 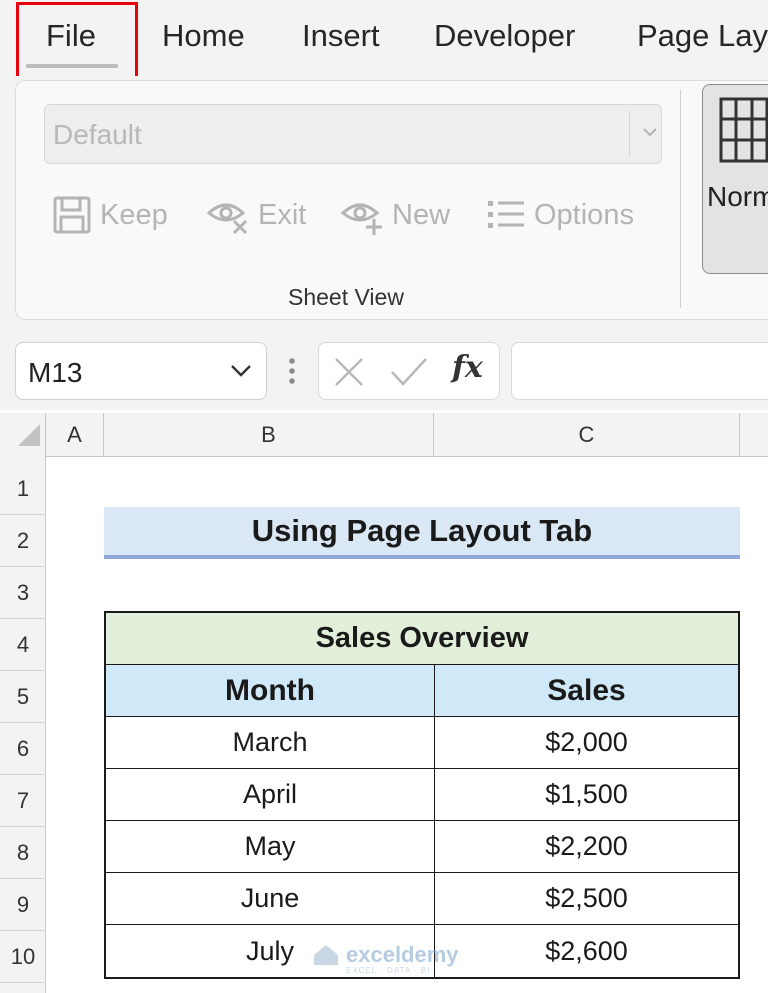 I want to click on header-cell-month: Month, so click(x=270, y=690).